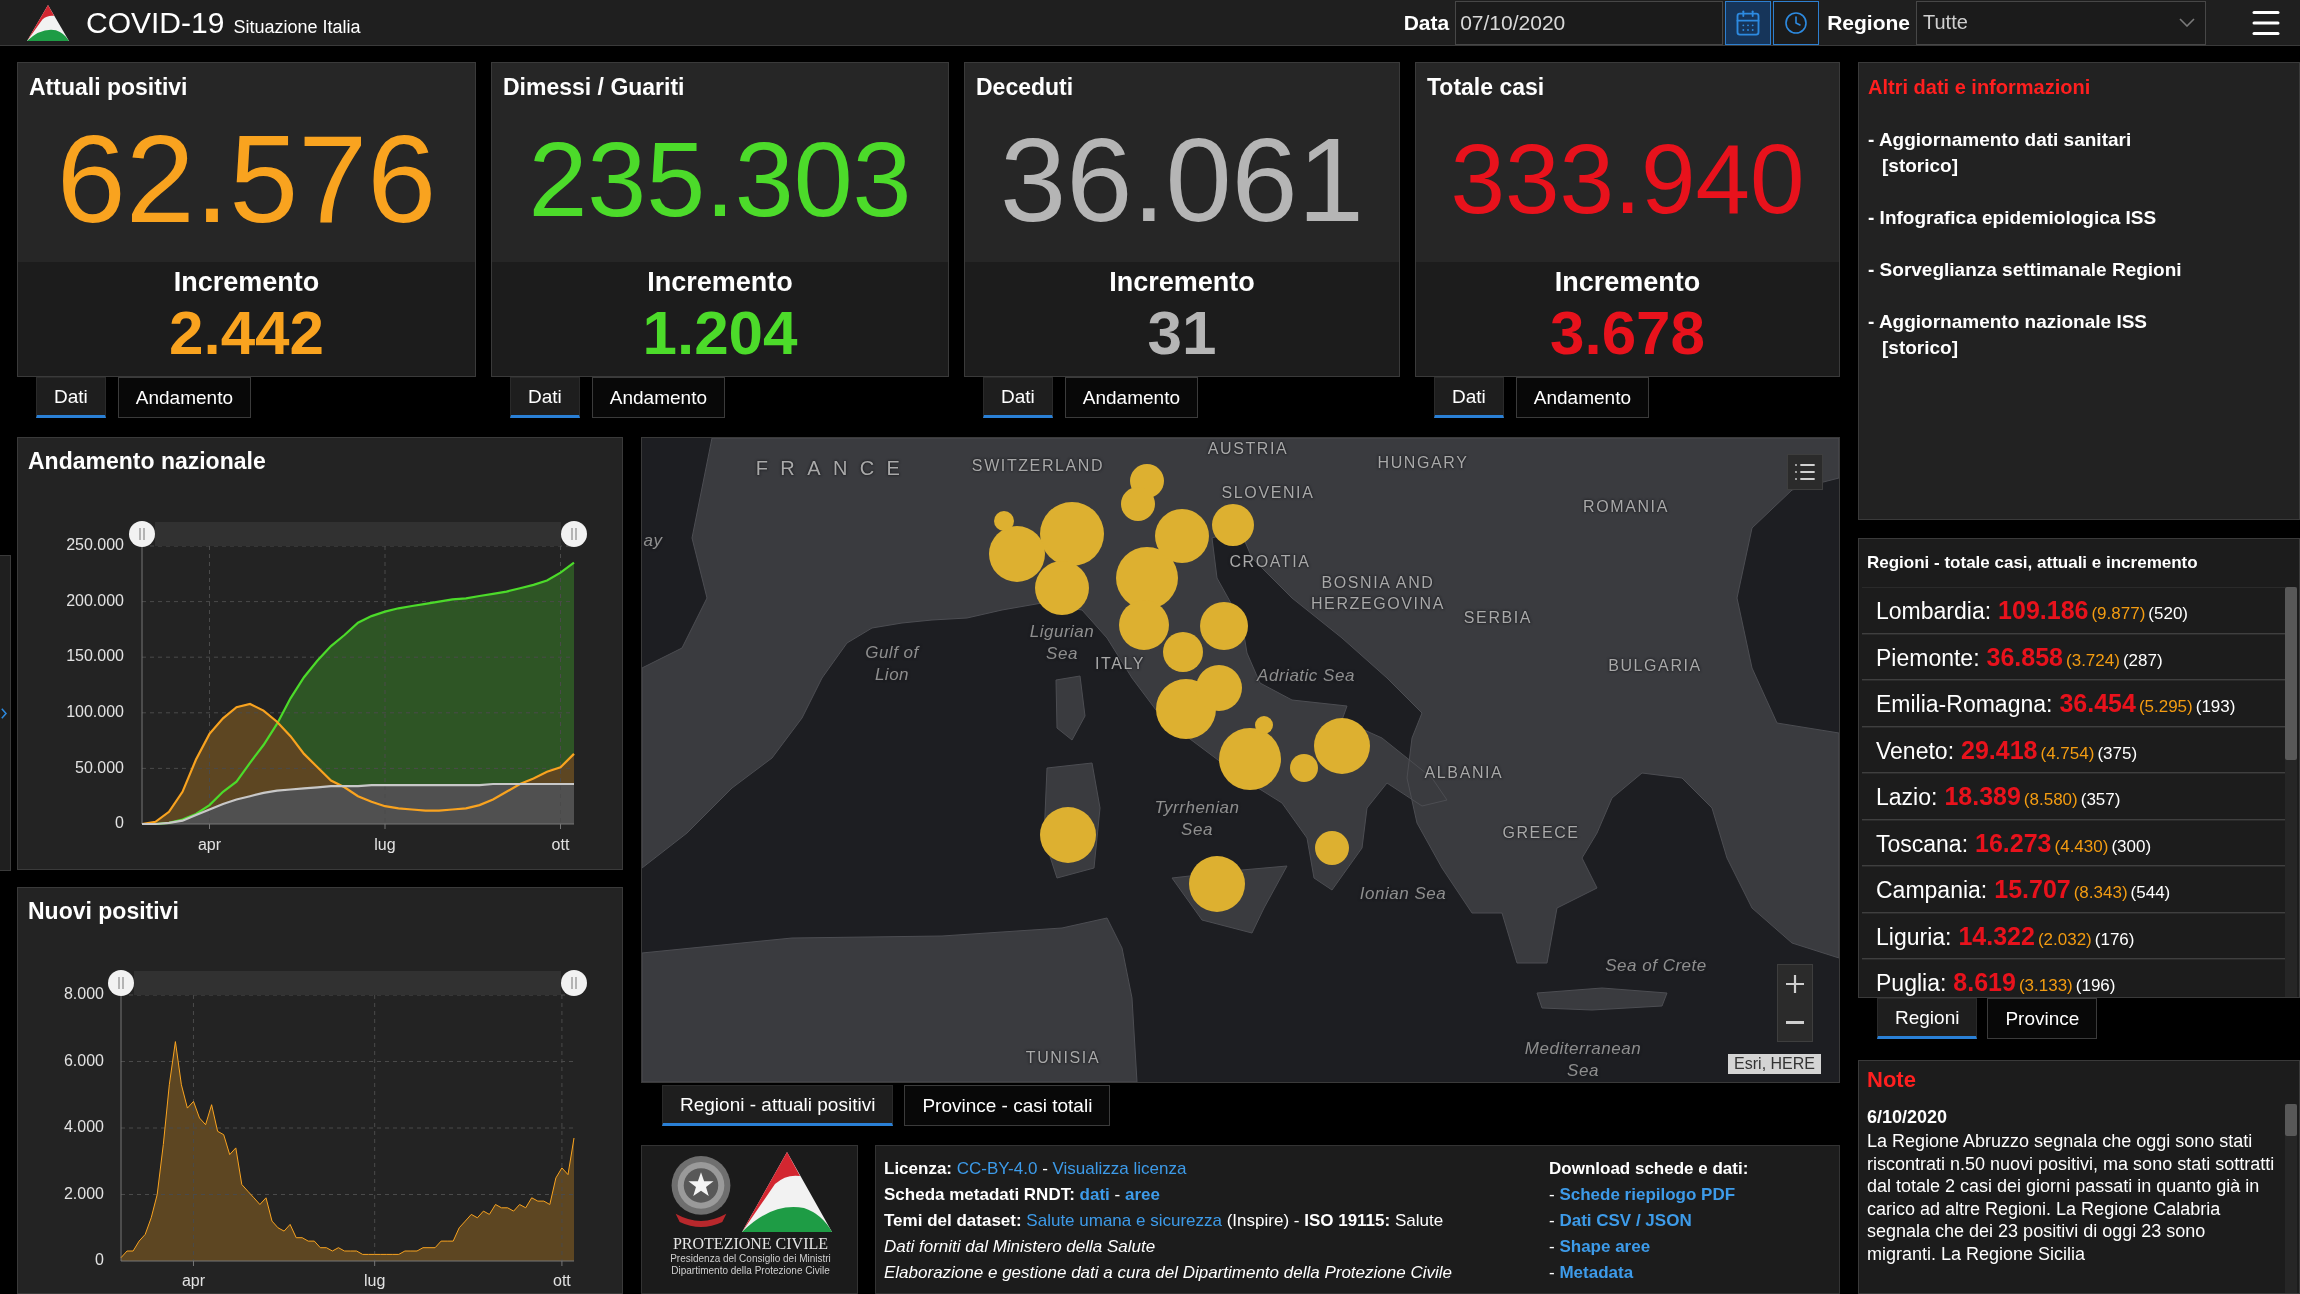 The height and width of the screenshot is (1294, 2300). What do you see at coordinates (2061, 22) in the screenshot?
I see `region-select: Tutte` at bounding box center [2061, 22].